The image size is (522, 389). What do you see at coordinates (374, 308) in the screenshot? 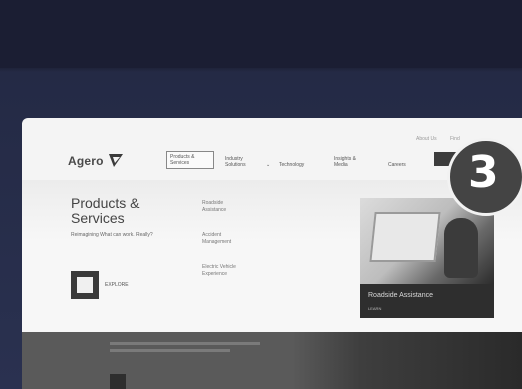
I see `feature-card-link: LEARN` at bounding box center [374, 308].